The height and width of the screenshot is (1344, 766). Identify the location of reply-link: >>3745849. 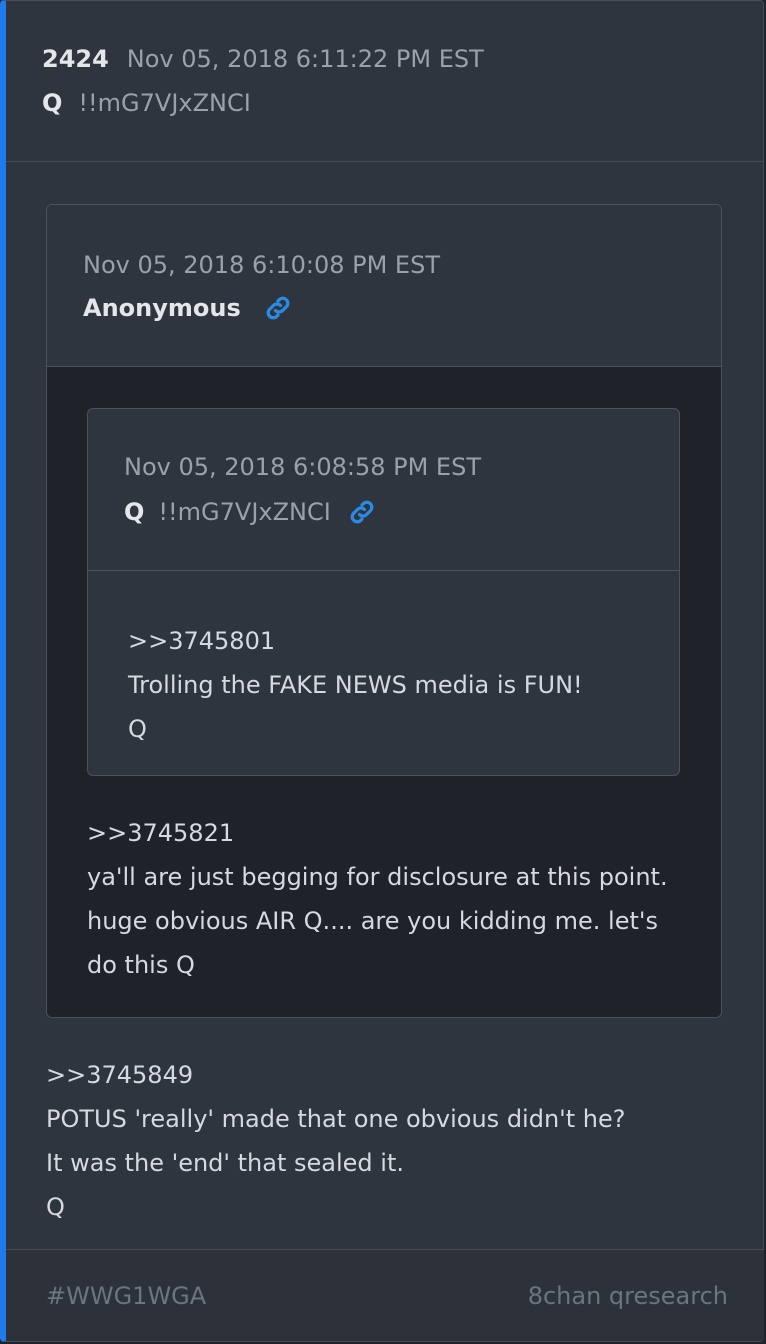
(391, 1075).